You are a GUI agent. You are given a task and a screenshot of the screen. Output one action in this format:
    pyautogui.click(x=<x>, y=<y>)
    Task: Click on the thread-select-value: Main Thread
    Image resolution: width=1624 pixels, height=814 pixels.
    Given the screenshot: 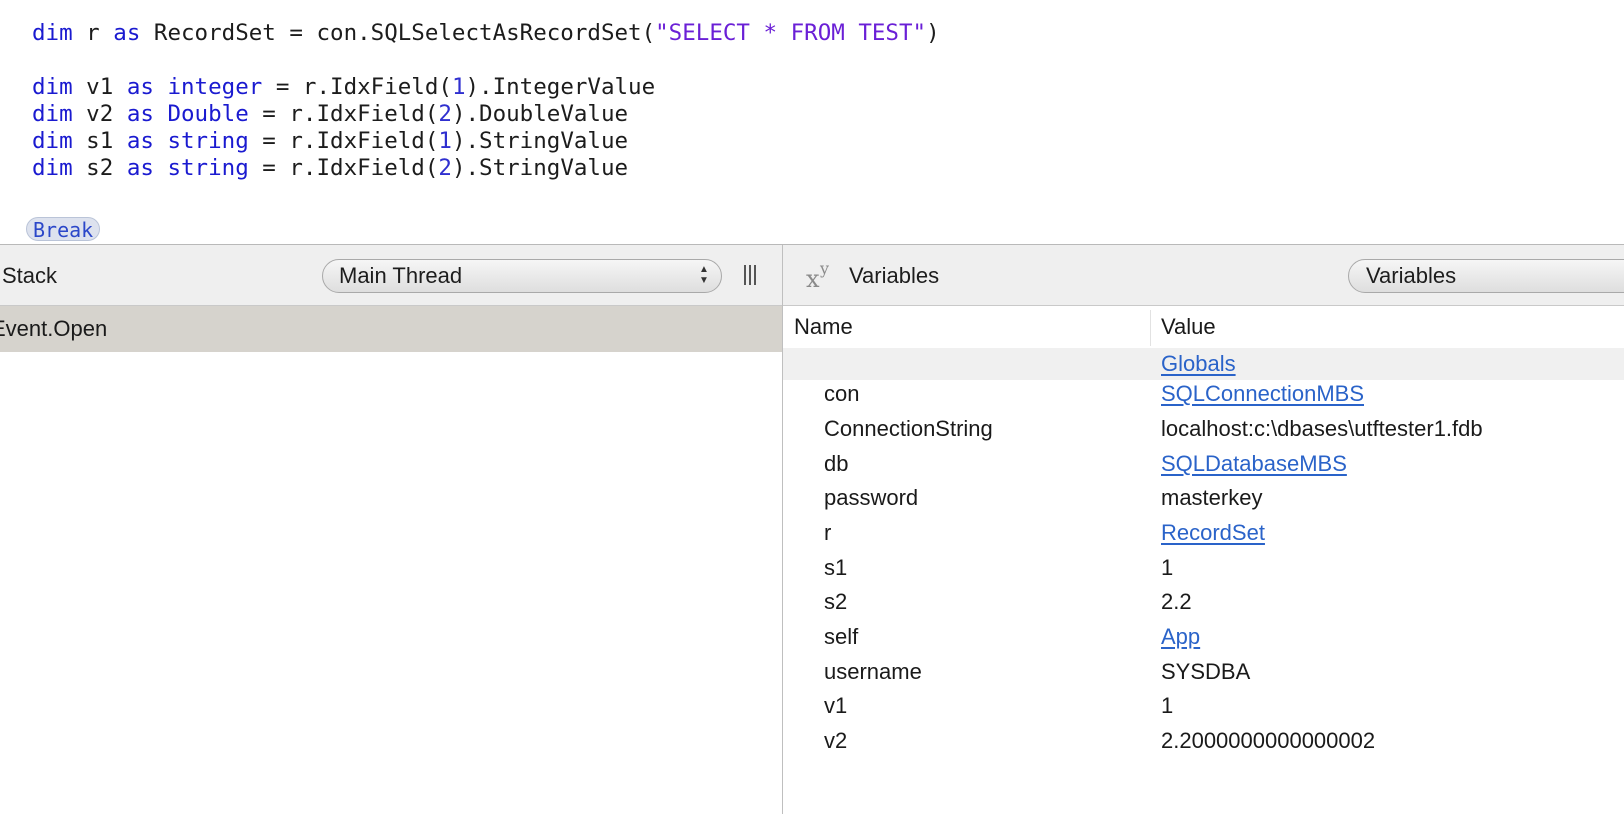 What is the action you would take?
    pyautogui.click(x=401, y=275)
    